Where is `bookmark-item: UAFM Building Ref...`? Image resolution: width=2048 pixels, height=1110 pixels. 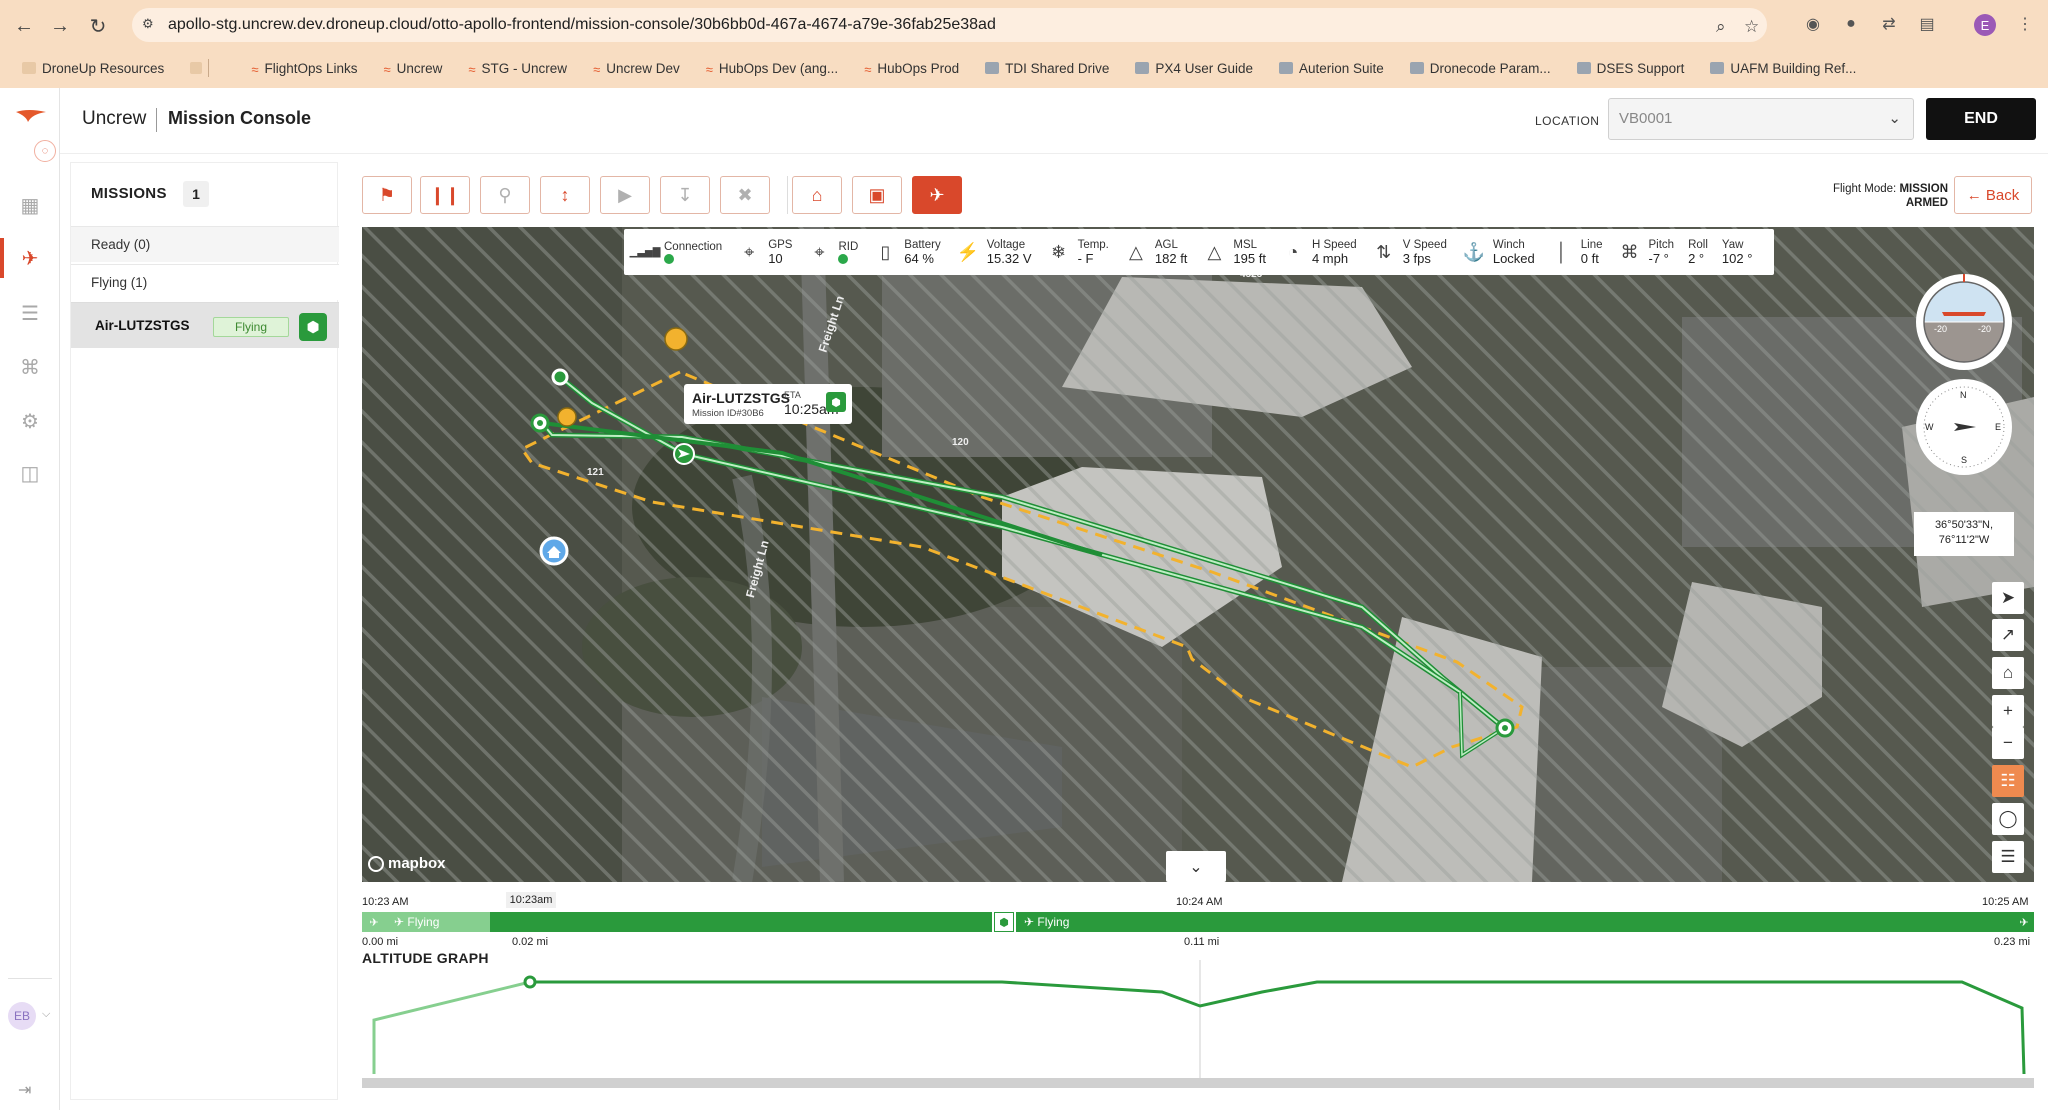 bookmark-item: UAFM Building Ref... is located at coordinates (1783, 68).